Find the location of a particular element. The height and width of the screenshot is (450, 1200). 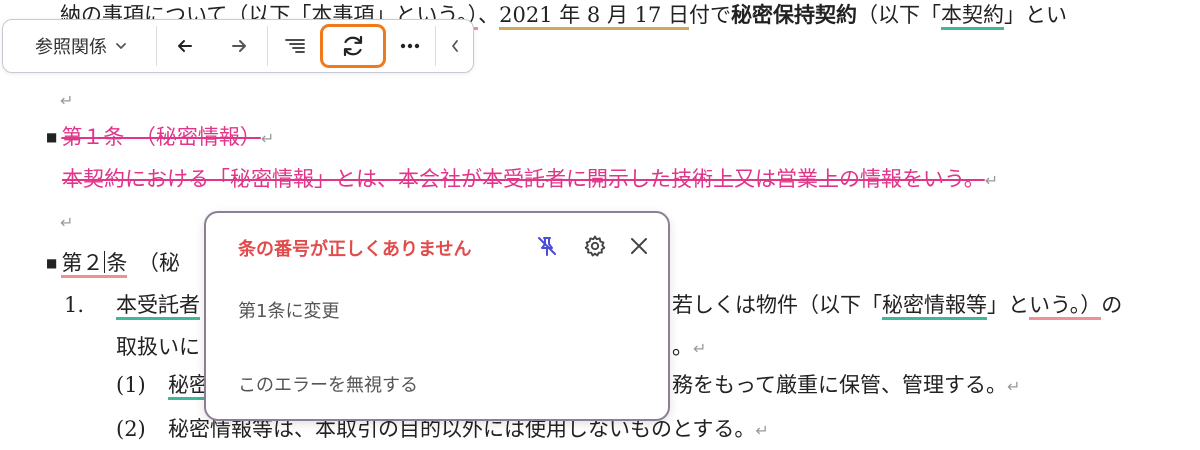

arrow-right-icon is located at coordinates (239, 46).